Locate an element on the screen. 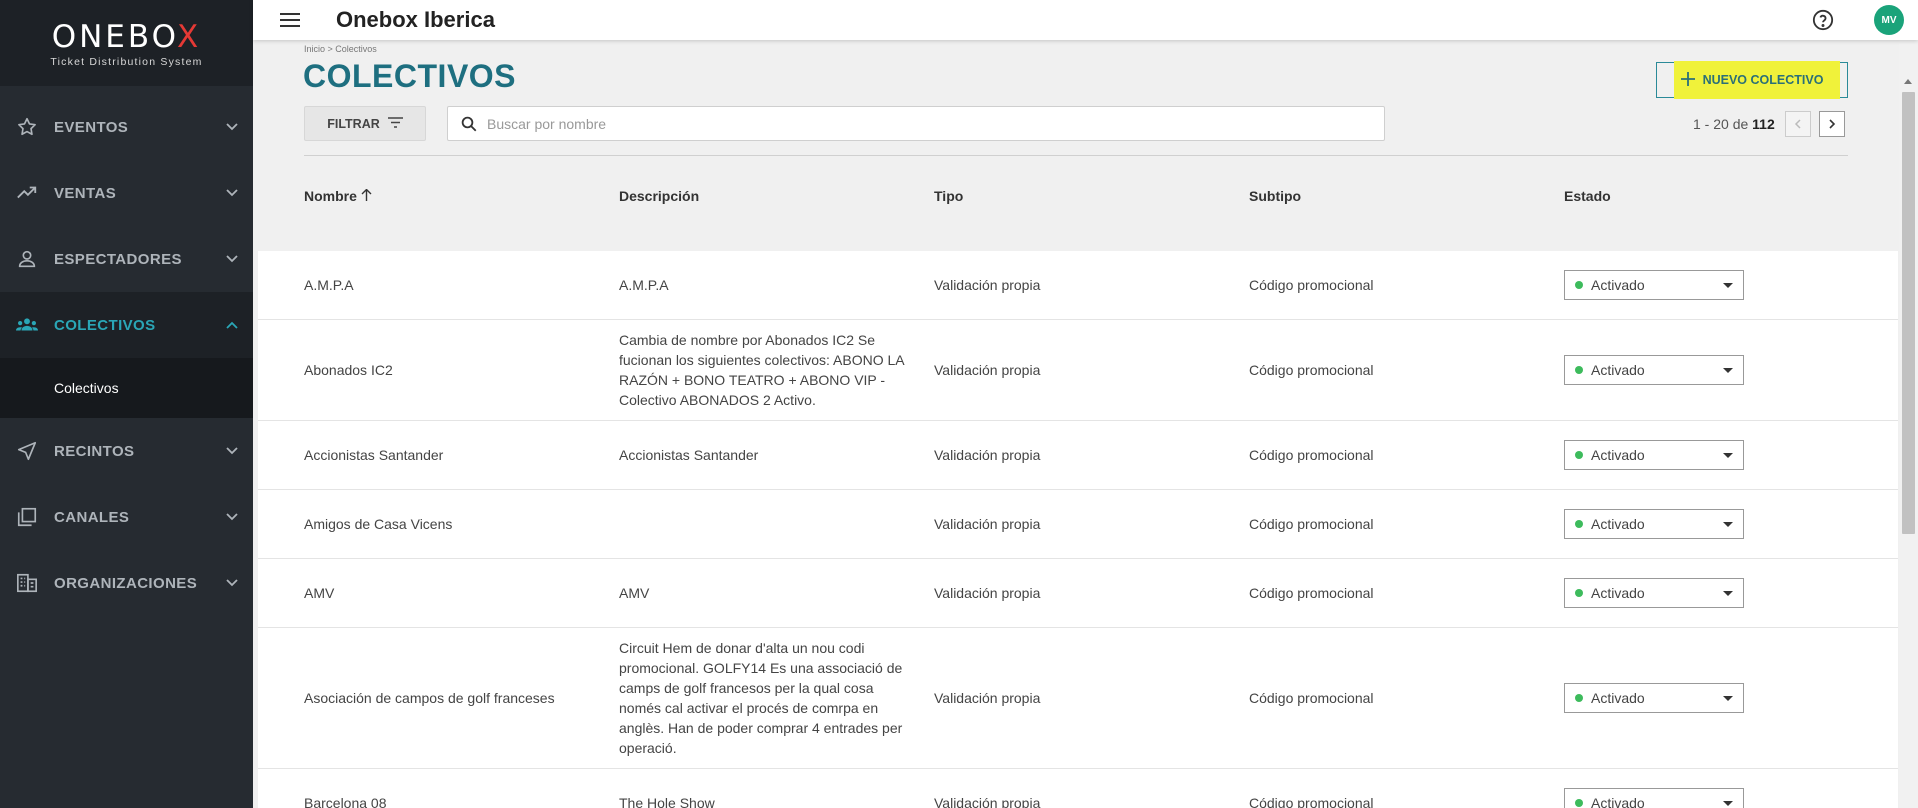 This screenshot has width=1918, height=808. plus-icon is located at coordinates (1687, 80).